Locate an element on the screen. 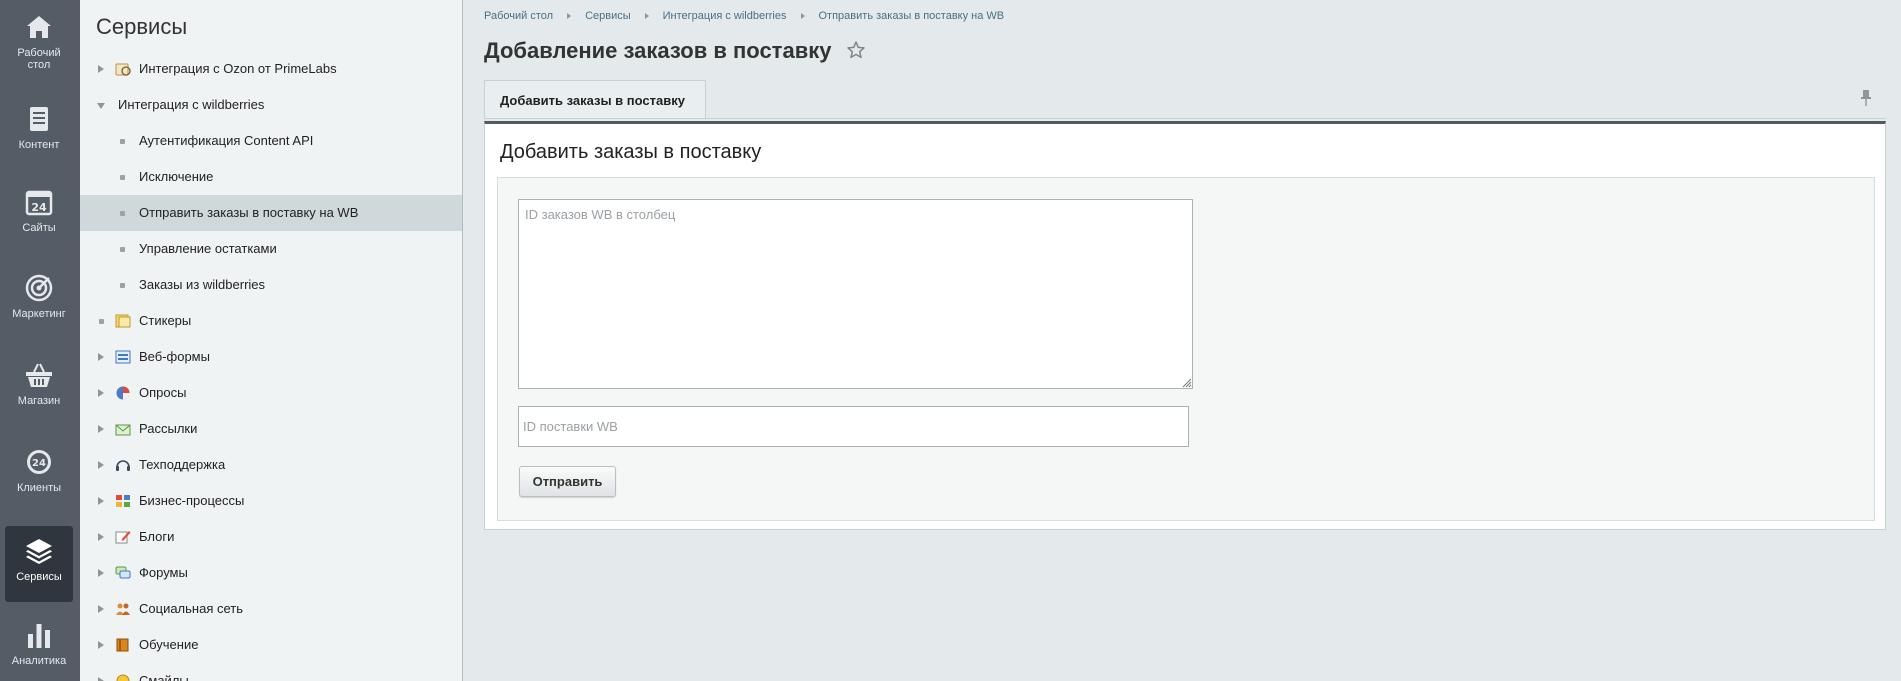  sidebar-item-learning: Обучение is located at coordinates (271, 645).